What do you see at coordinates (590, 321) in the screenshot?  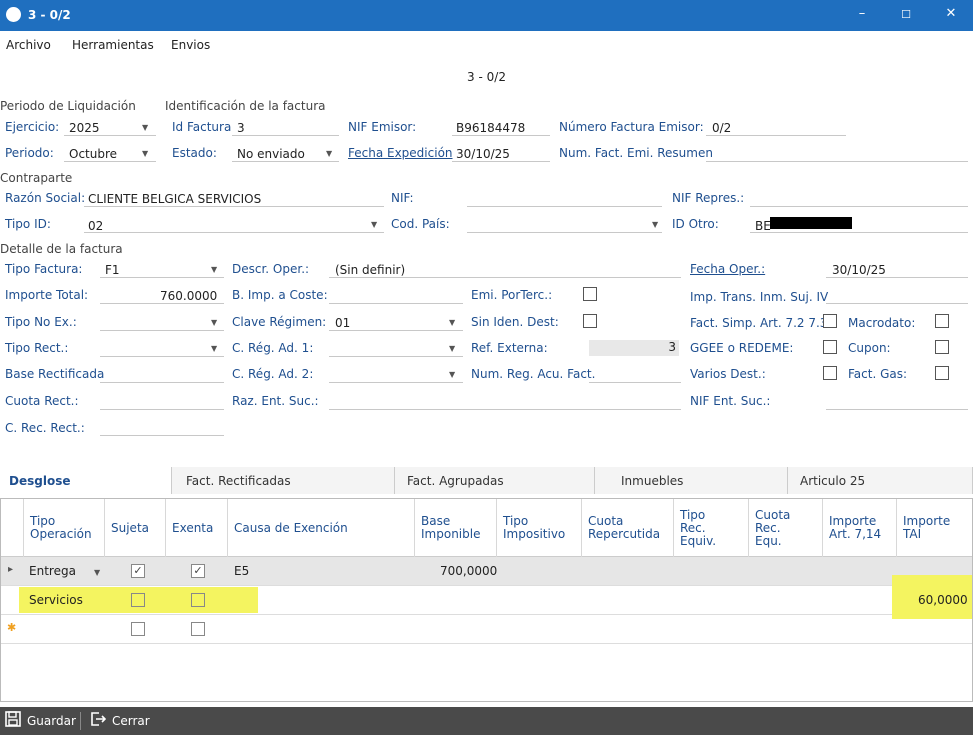 I see `sin-iden-dest-checkbox` at bounding box center [590, 321].